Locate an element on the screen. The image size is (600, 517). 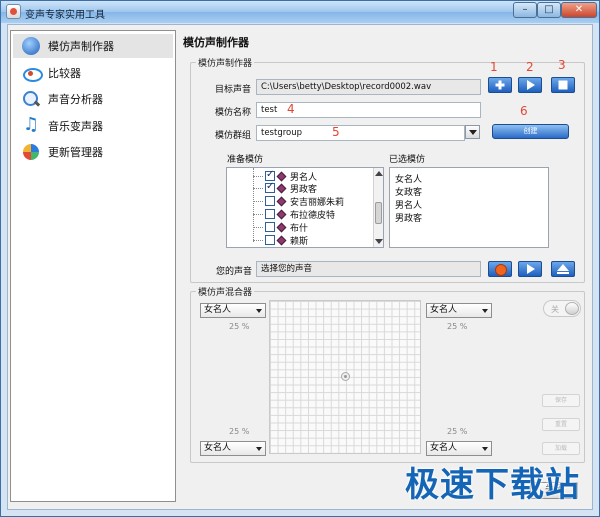
eject-icon is located at coordinates (563, 269).